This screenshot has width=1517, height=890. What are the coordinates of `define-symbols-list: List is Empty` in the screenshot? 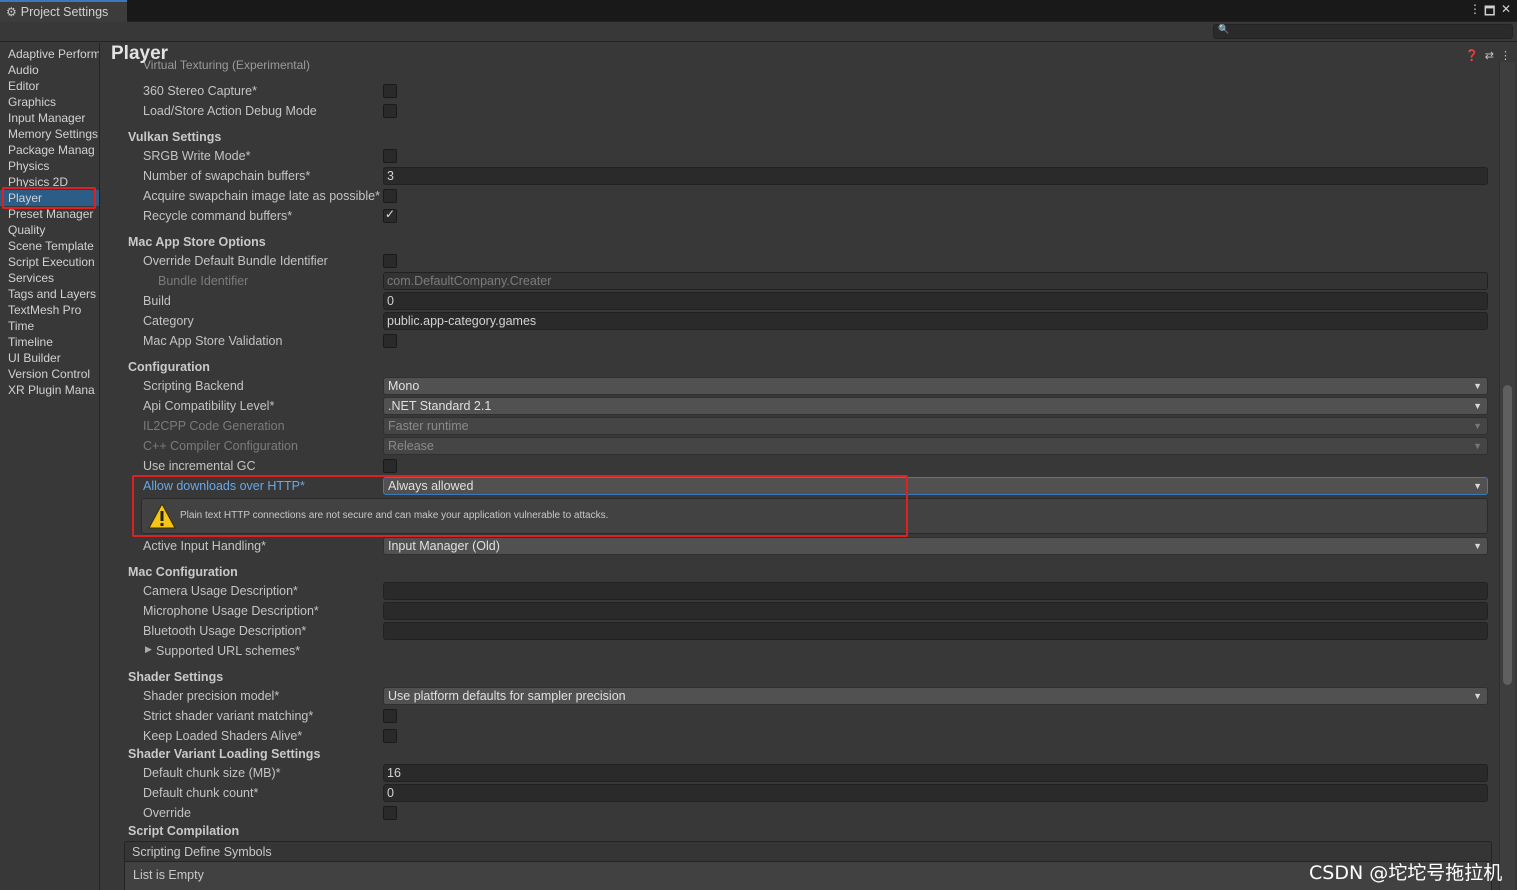 It's located at (808, 875).